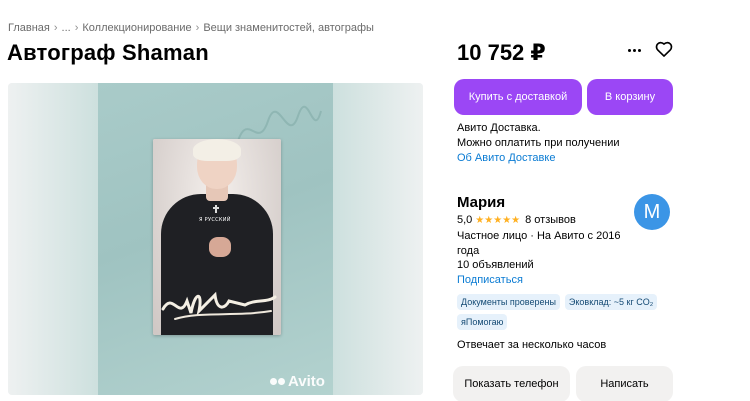  What do you see at coordinates (652, 212) in the screenshot?
I see `avatar: М` at bounding box center [652, 212].